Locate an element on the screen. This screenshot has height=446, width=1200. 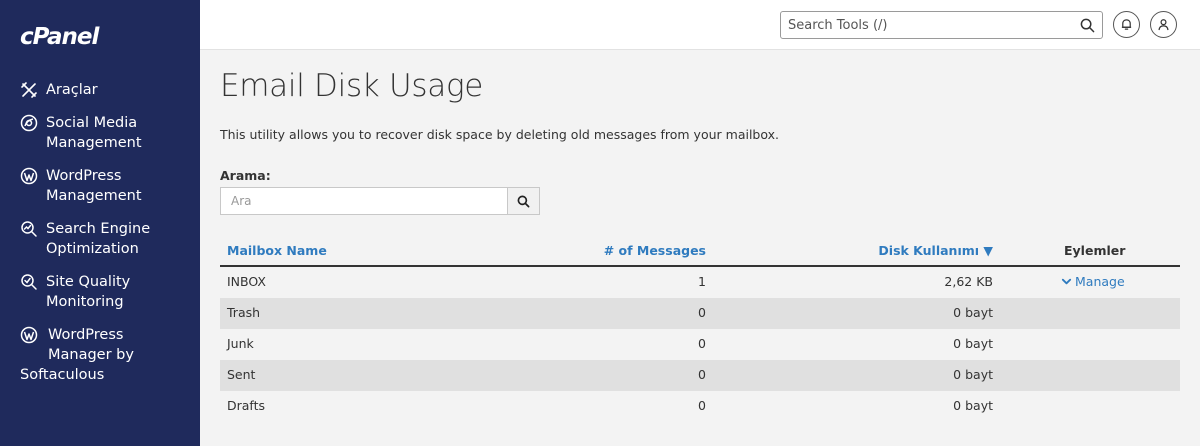
sidebar-item-wordpress-softaculous: WordPress Manager by Softaculous is located at coordinates (100, 355).